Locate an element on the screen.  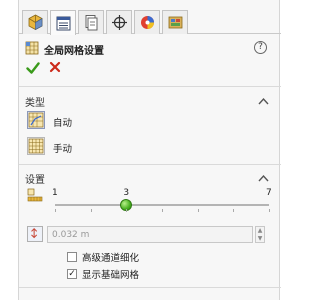
spin-up-icon: ▲ is located at coordinates (260, 231).